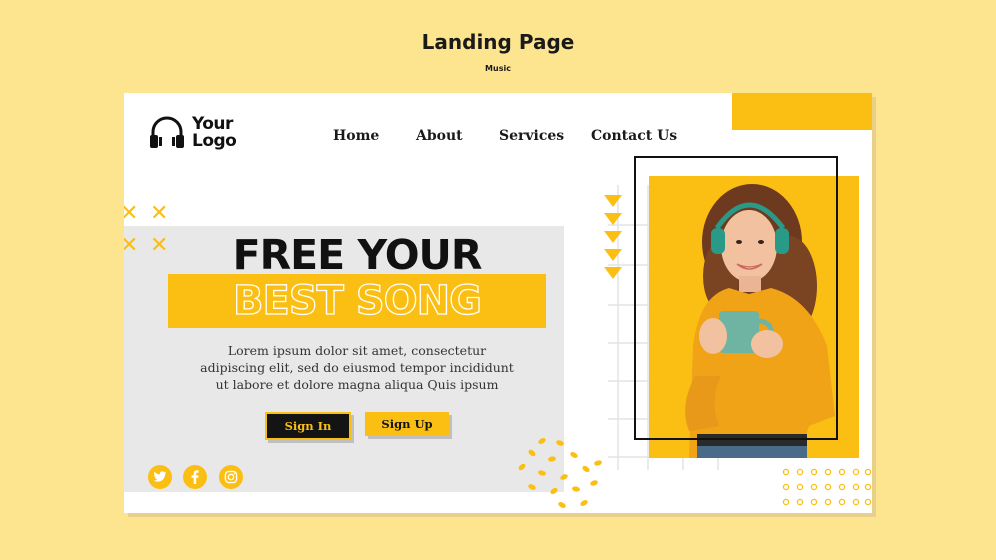  Describe the element at coordinates (531, 136) in the screenshot. I see `nav-services: Services` at that location.